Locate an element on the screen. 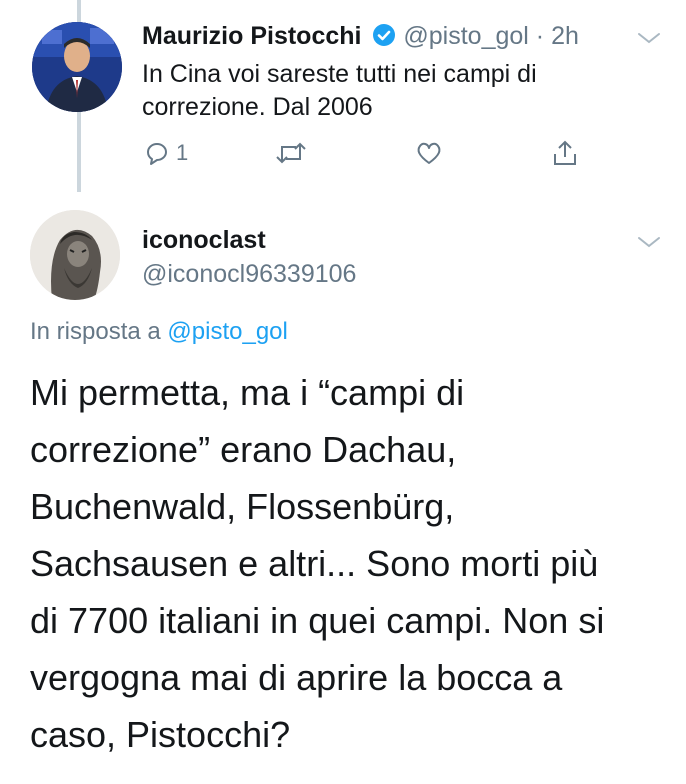 This screenshot has height=784, width=686. tweet2-text-line: caso, Pistocchi? is located at coordinates (160, 734).